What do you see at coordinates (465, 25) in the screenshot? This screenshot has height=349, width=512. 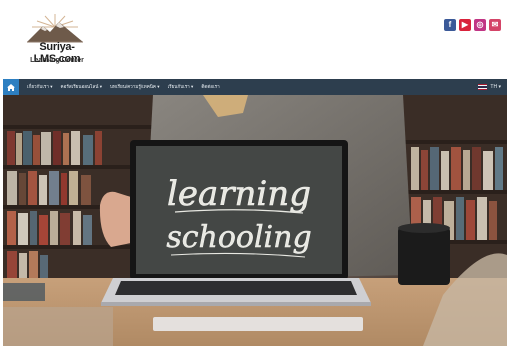 I see `youtube-icon: ▶` at bounding box center [465, 25].